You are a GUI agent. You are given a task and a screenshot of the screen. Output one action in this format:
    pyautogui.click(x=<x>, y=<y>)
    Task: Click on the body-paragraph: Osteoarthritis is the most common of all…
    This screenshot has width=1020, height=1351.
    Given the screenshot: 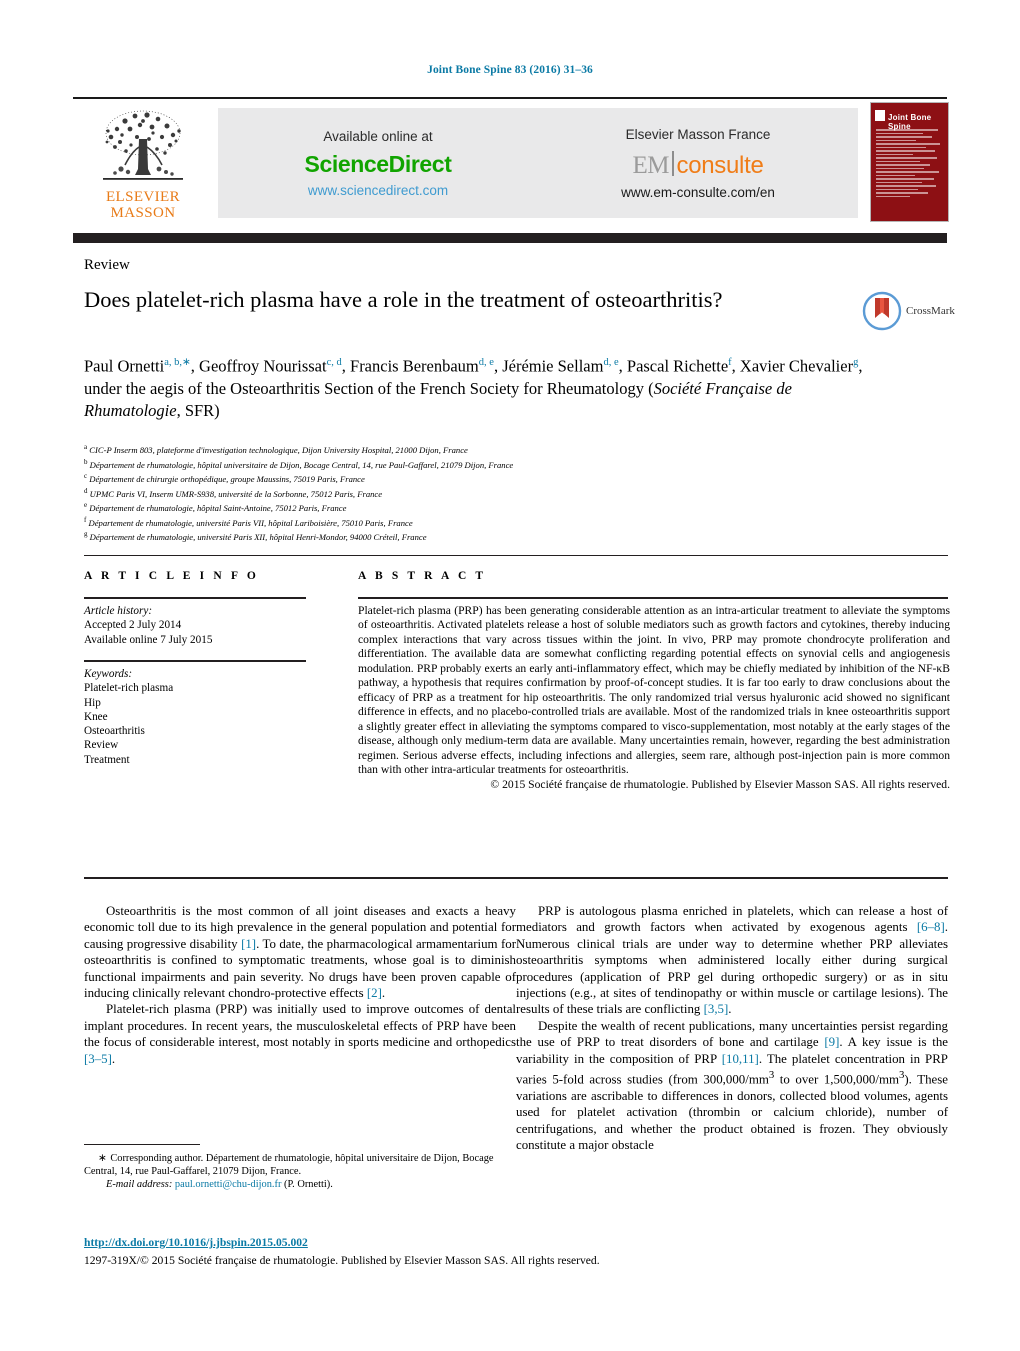 What is the action you would take?
    pyautogui.click(x=300, y=952)
    